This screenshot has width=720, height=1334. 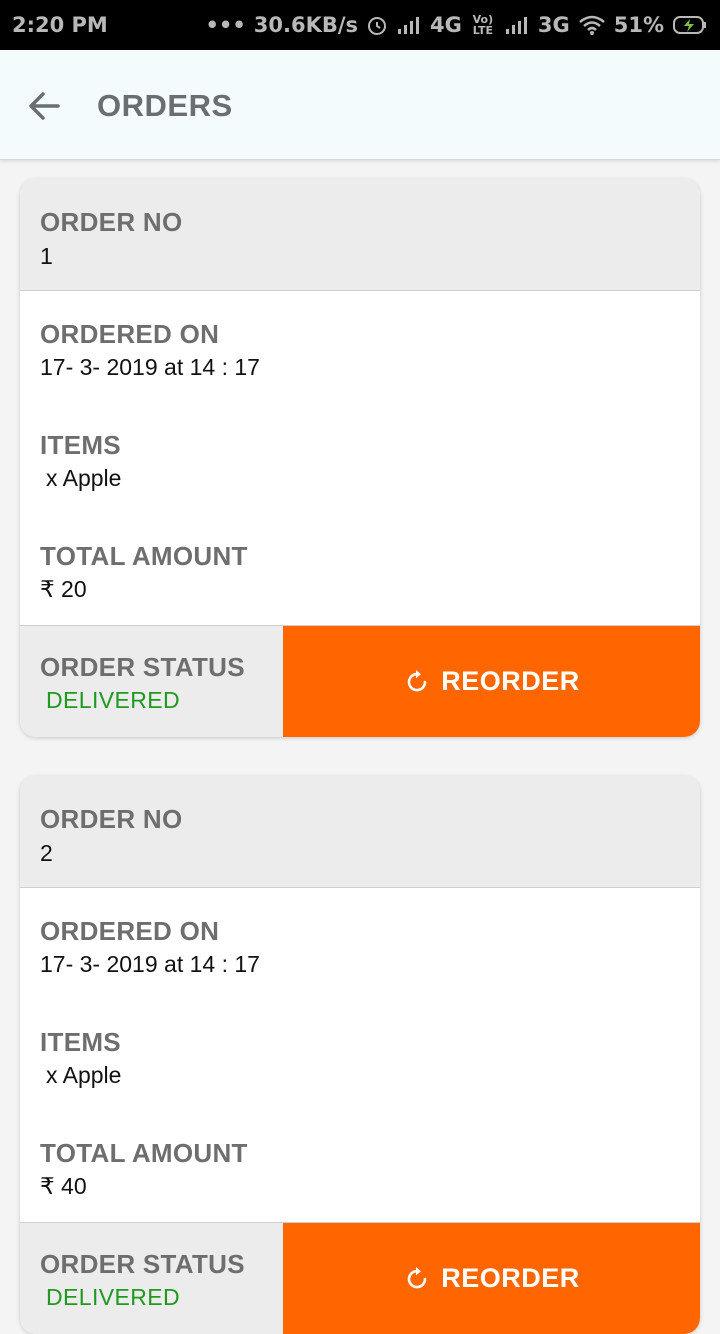 I want to click on network-speed: 30.6KB/s, so click(x=306, y=25).